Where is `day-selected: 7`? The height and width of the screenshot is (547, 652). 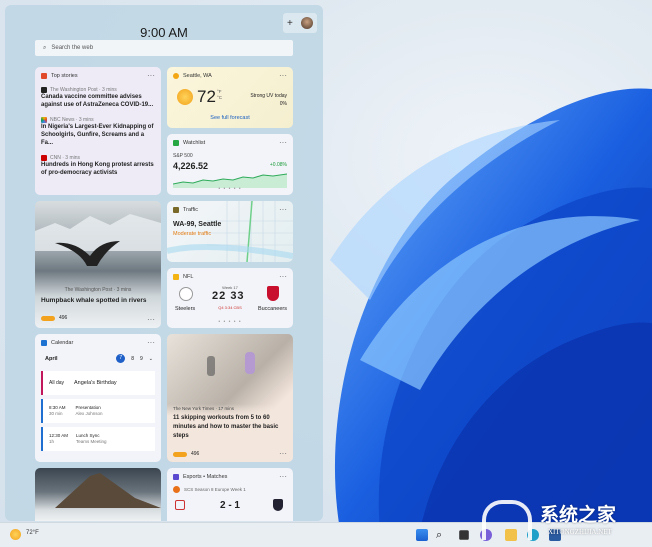 day-selected: 7 is located at coordinates (121, 358).